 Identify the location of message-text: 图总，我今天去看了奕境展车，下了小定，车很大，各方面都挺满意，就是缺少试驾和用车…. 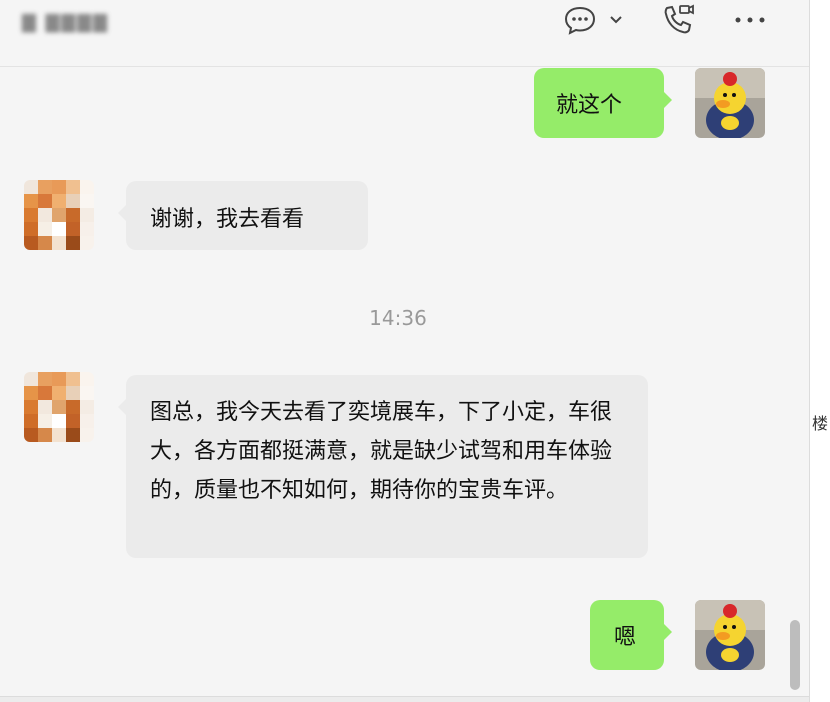
(381, 451).